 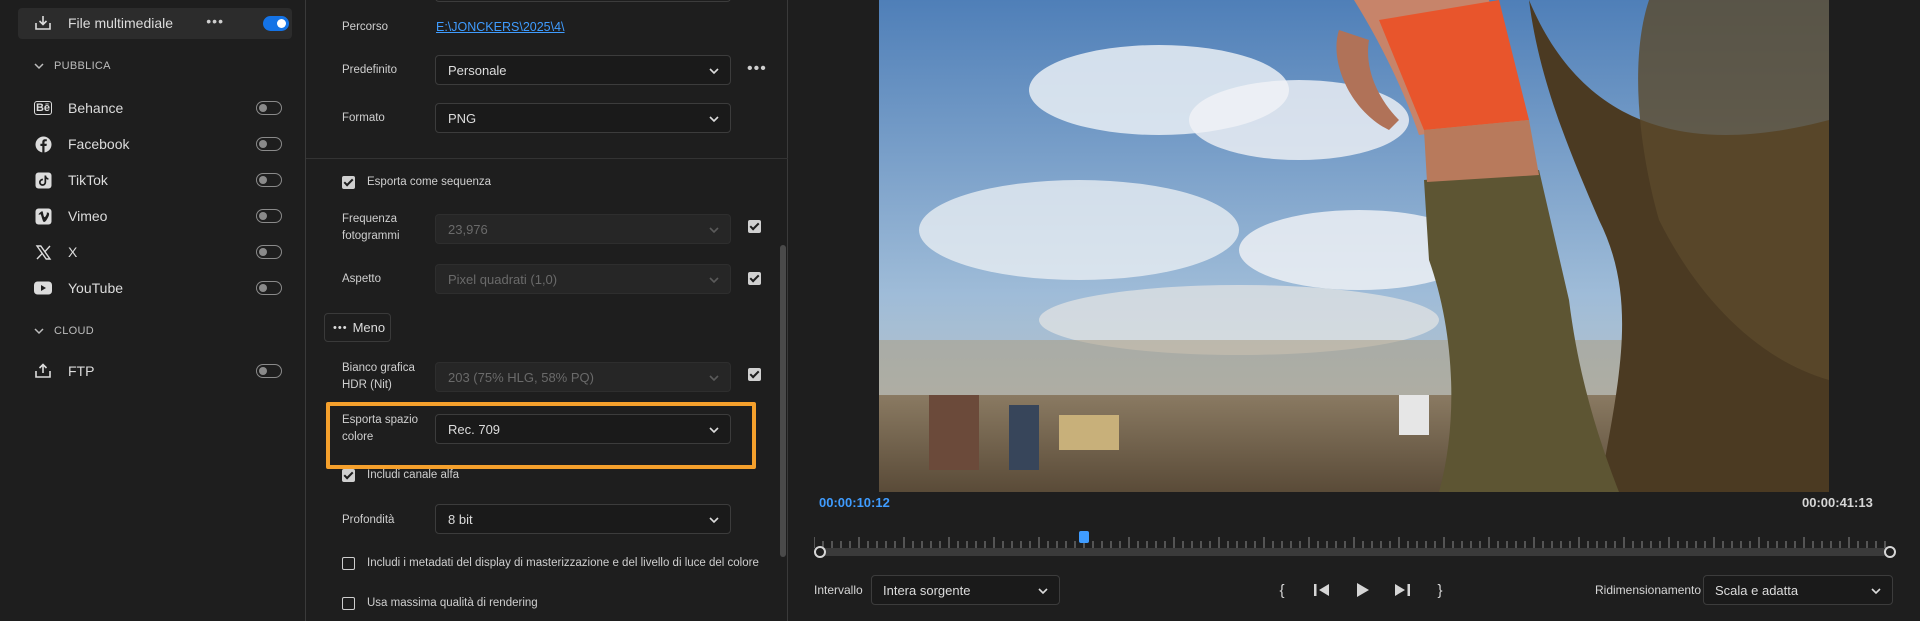 What do you see at coordinates (363, 118) in the screenshot?
I see `format-label: Formato` at bounding box center [363, 118].